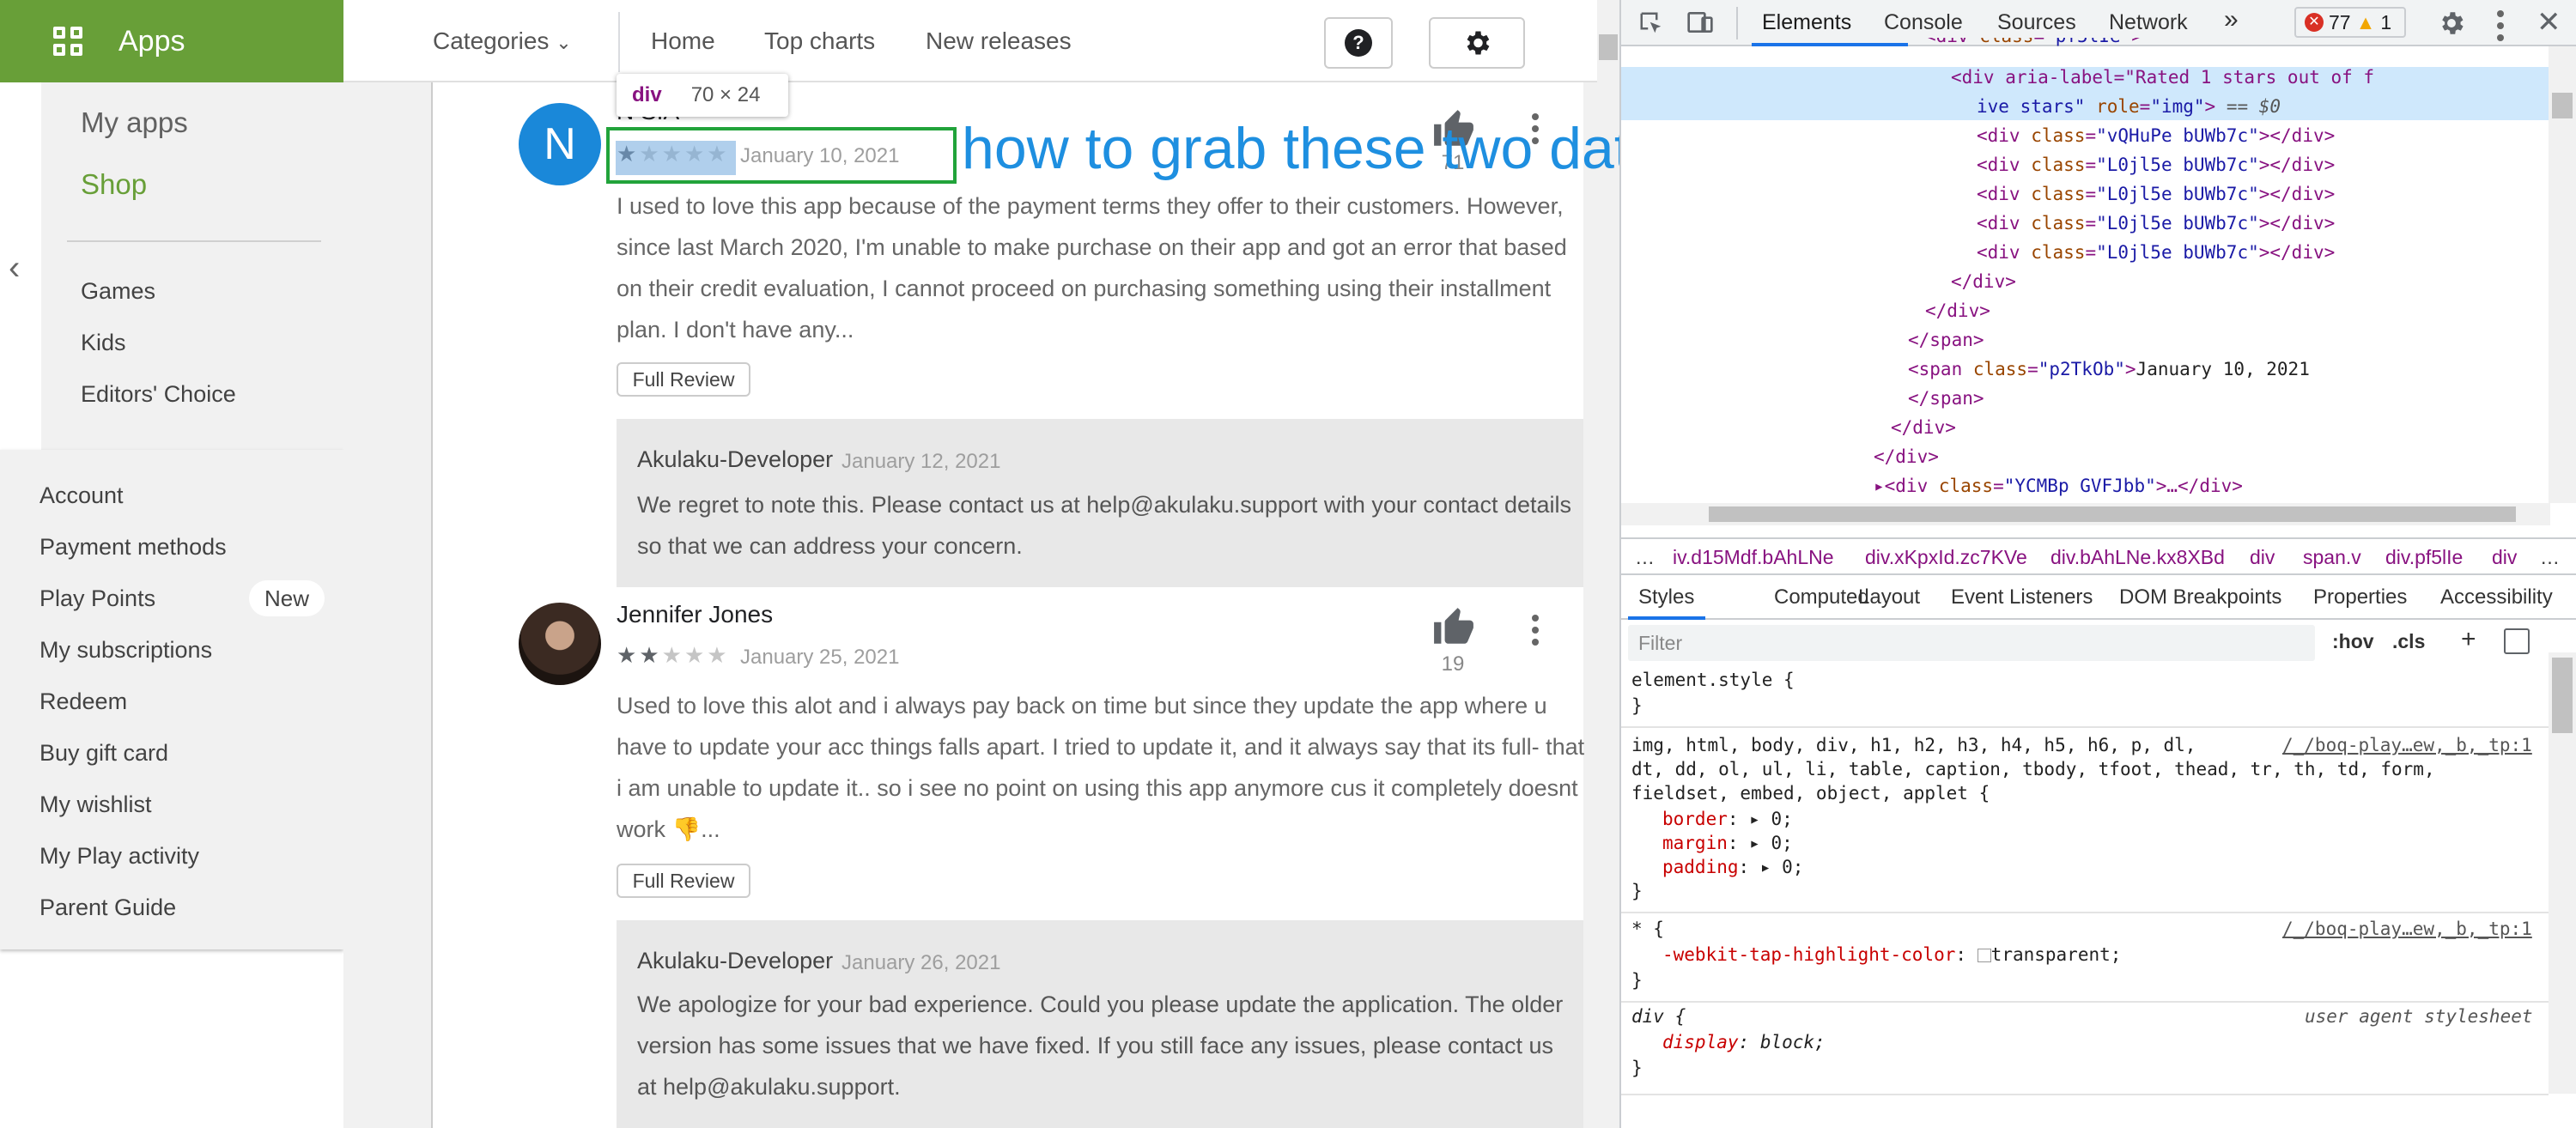 Image resolution: width=2576 pixels, height=1128 pixels. I want to click on thumbs-up-icon, so click(1453, 627).